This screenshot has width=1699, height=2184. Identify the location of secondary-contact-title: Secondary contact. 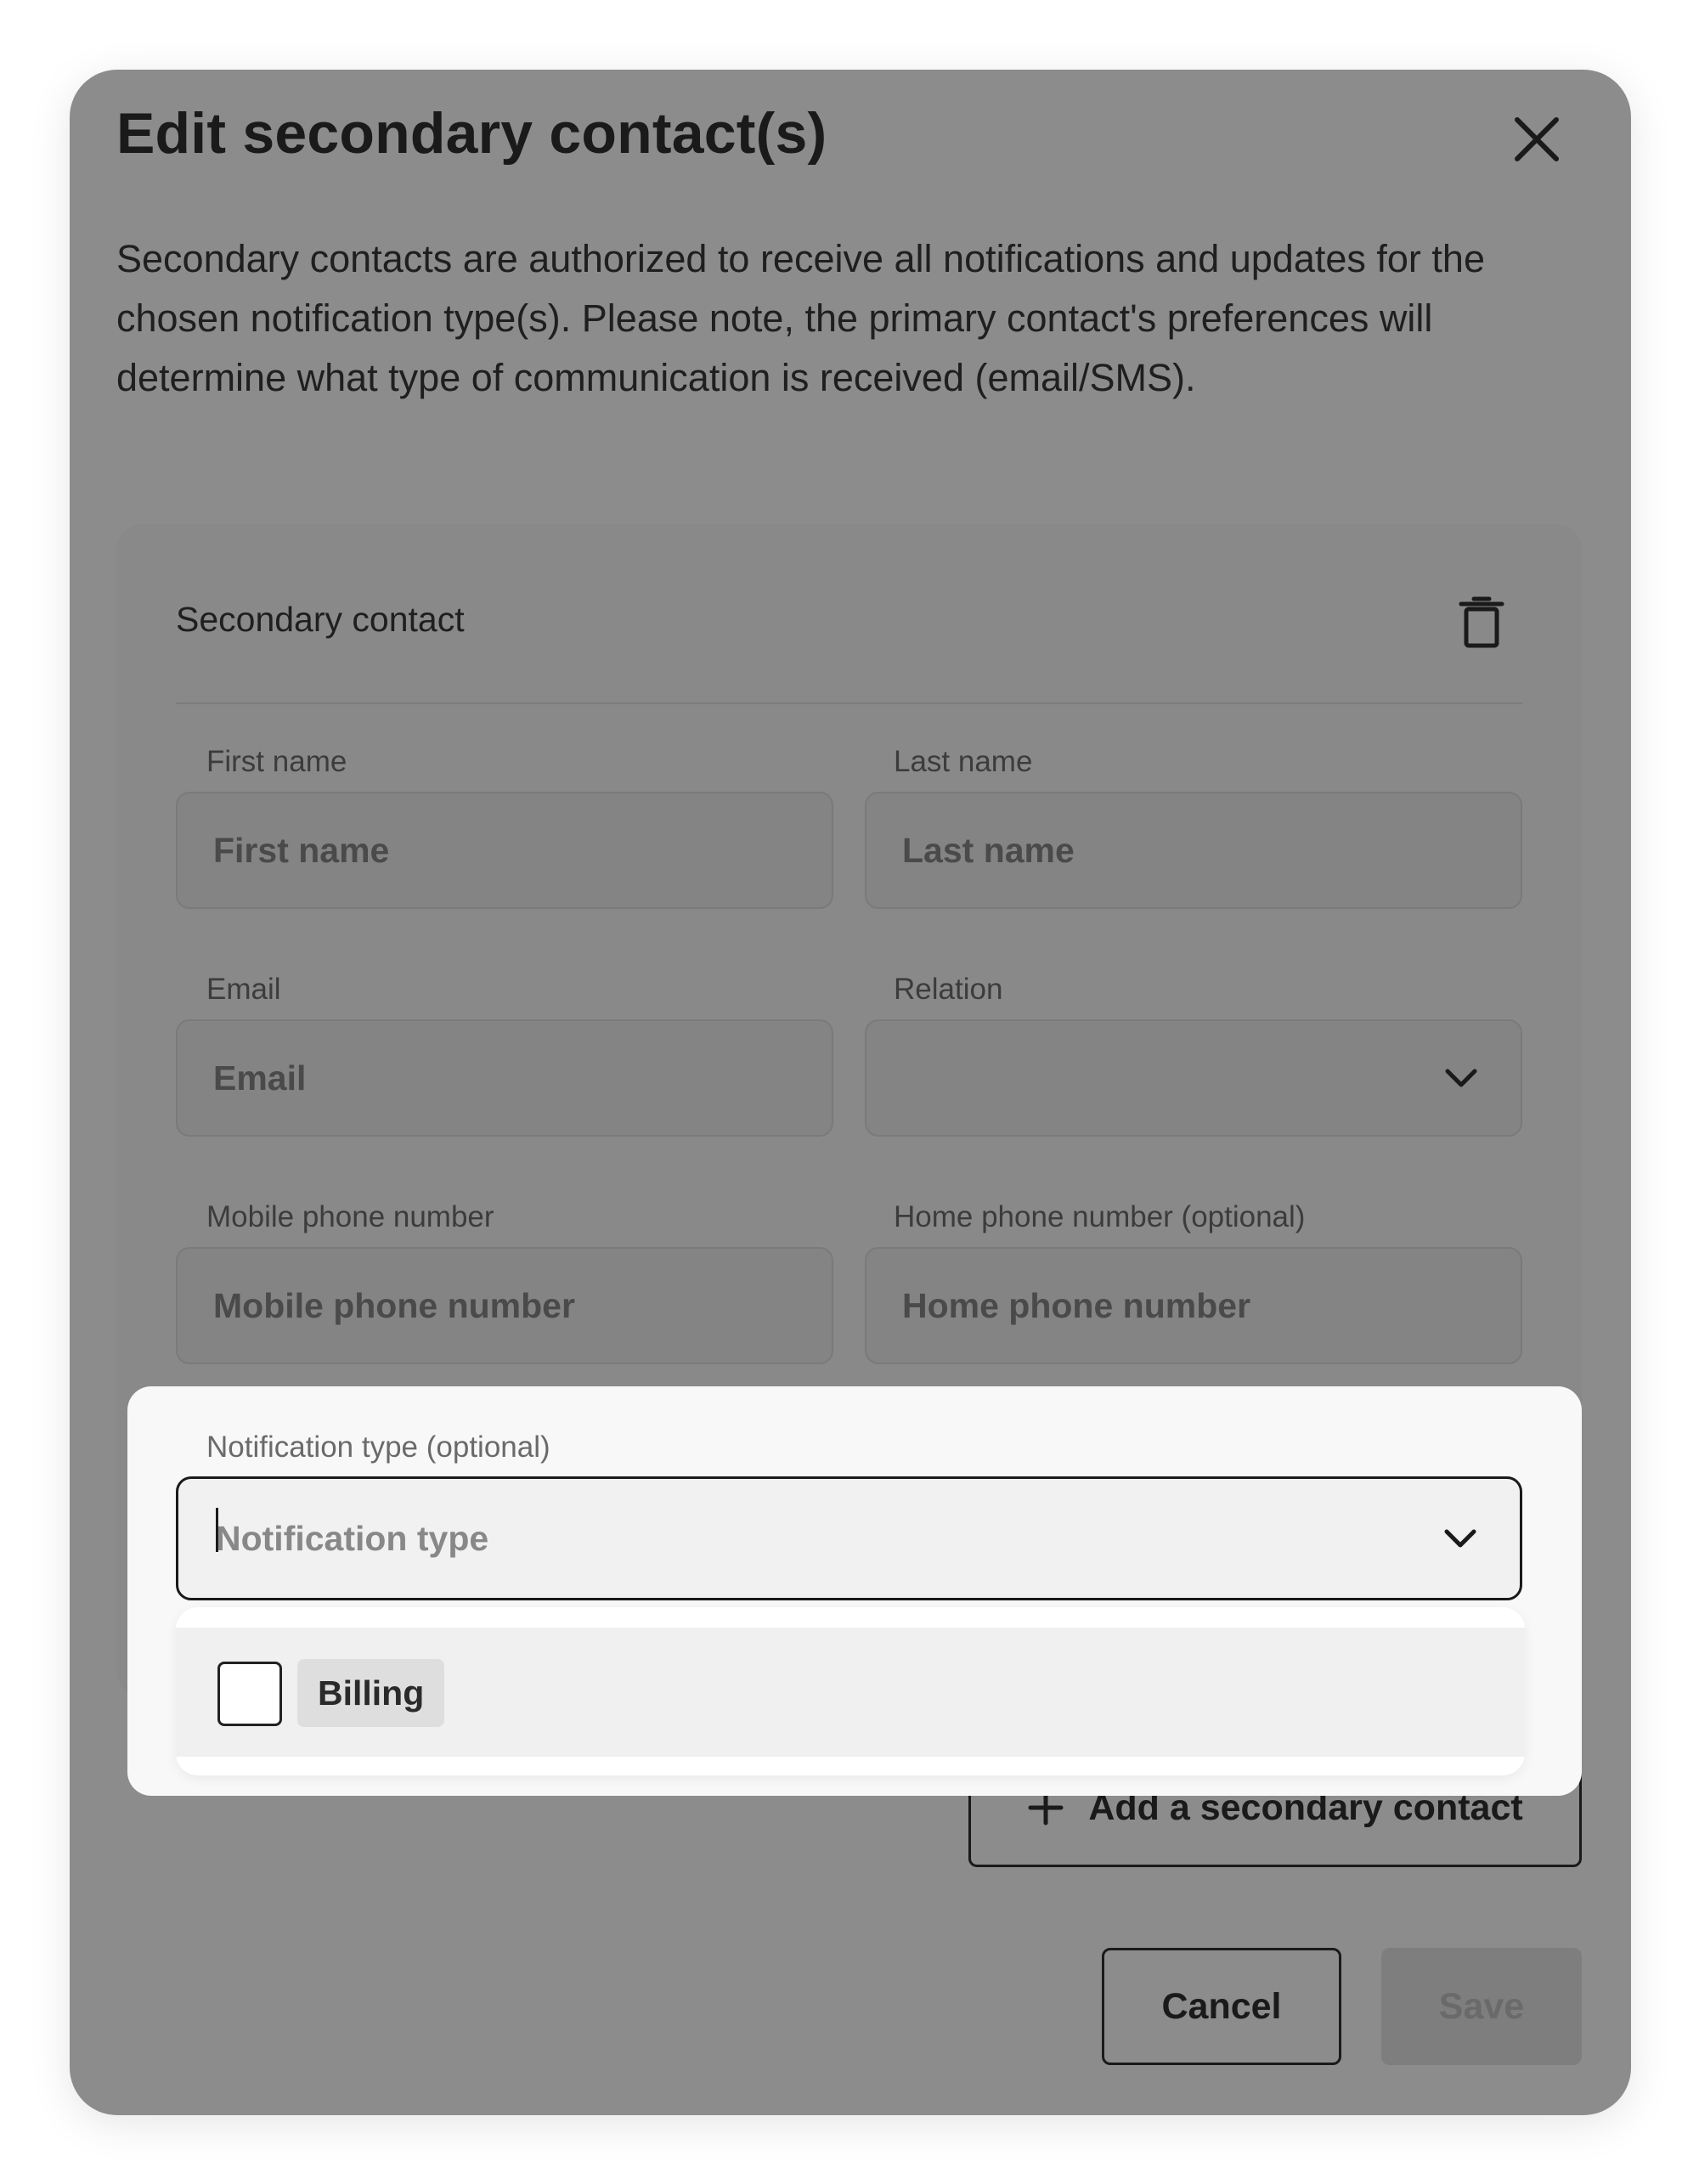
(320, 619).